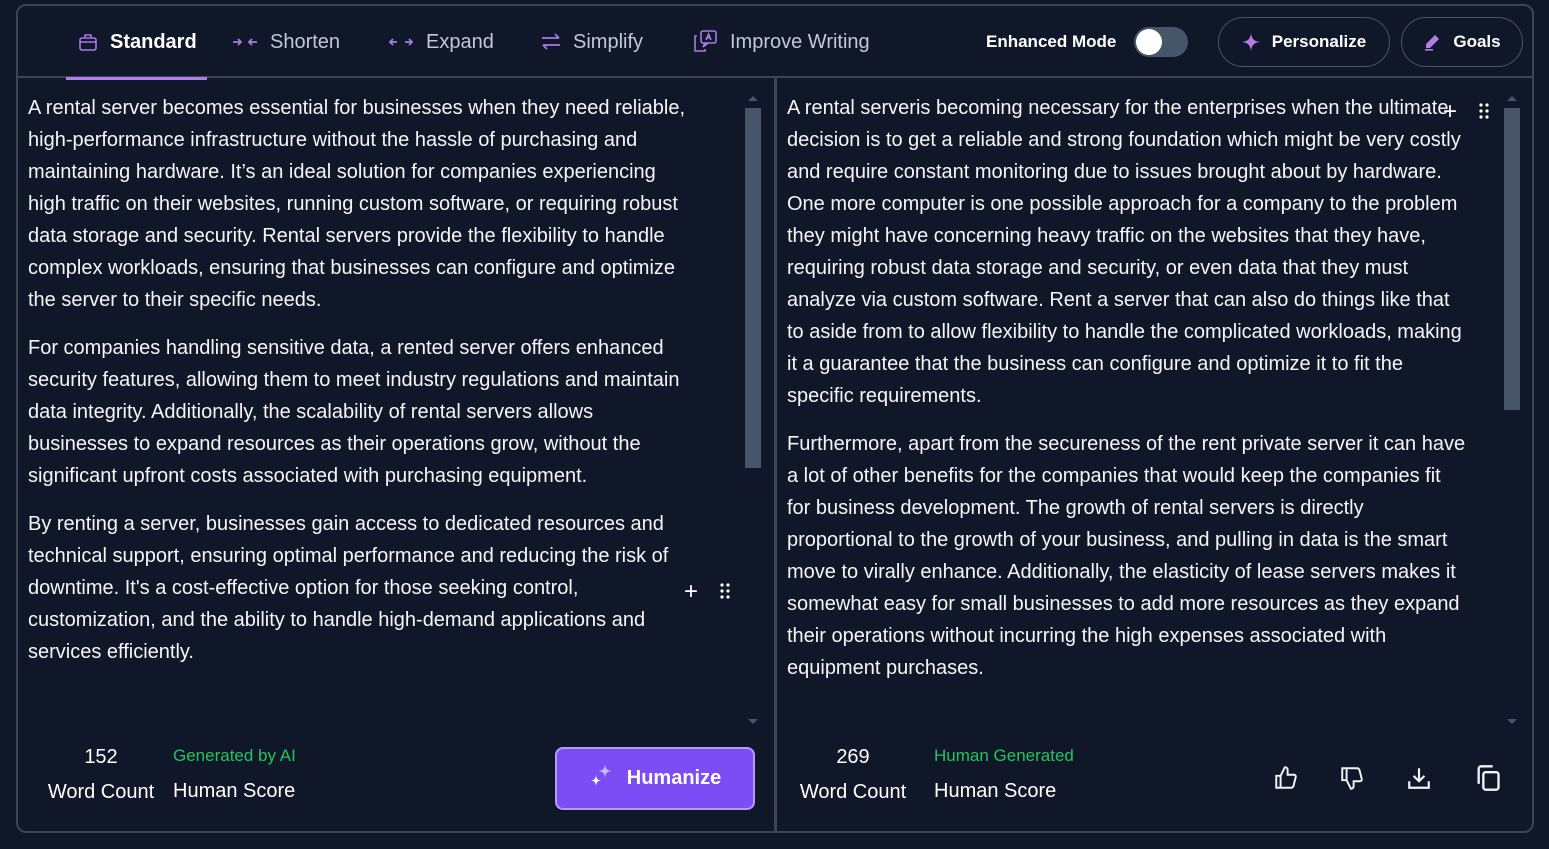  I want to click on sparkles-icon, so click(602, 779).